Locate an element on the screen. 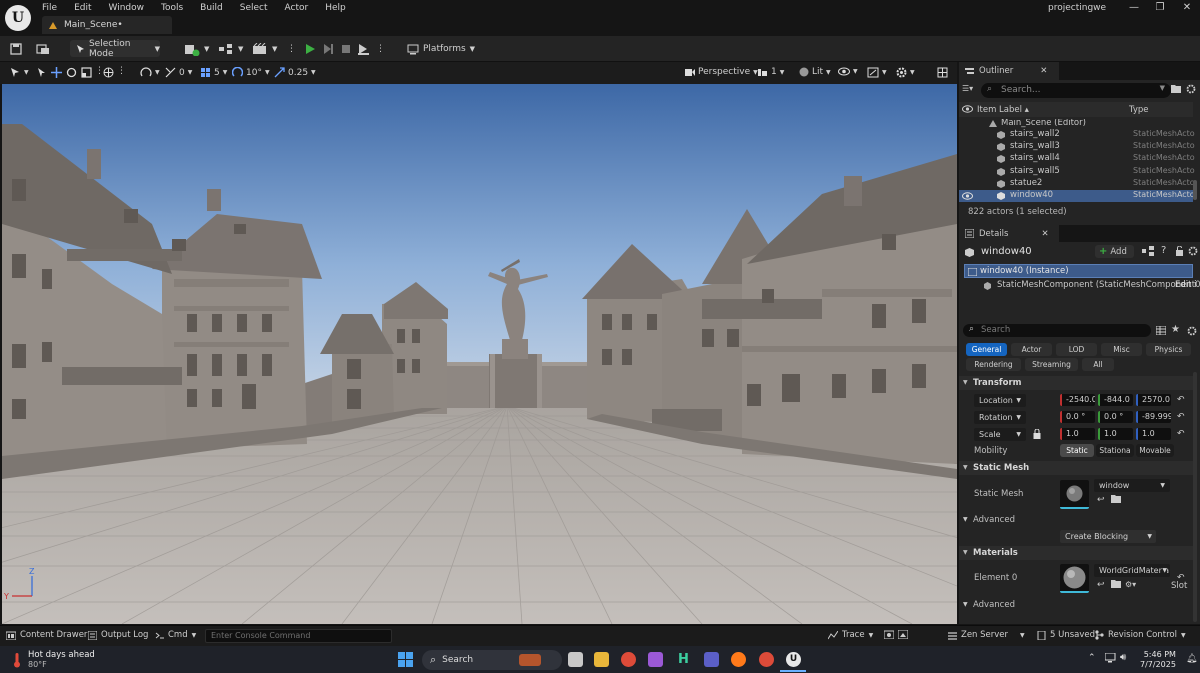  details-scrollbar is located at coordinates (1195, 497).